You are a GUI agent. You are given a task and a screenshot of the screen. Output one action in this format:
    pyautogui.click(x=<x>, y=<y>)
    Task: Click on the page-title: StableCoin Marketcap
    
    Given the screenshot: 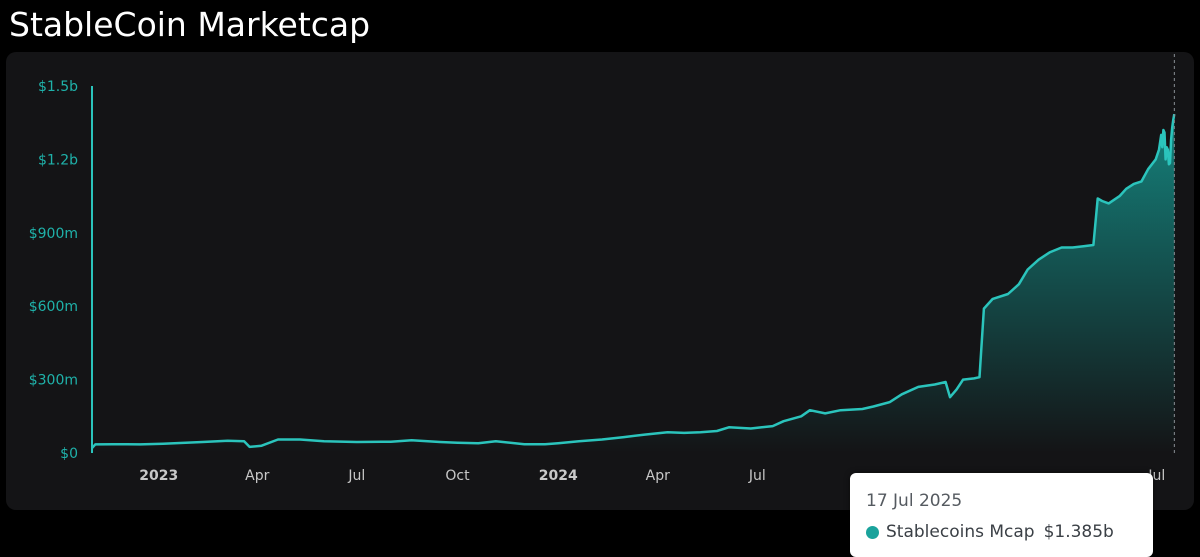 What is the action you would take?
    pyautogui.click(x=190, y=24)
    